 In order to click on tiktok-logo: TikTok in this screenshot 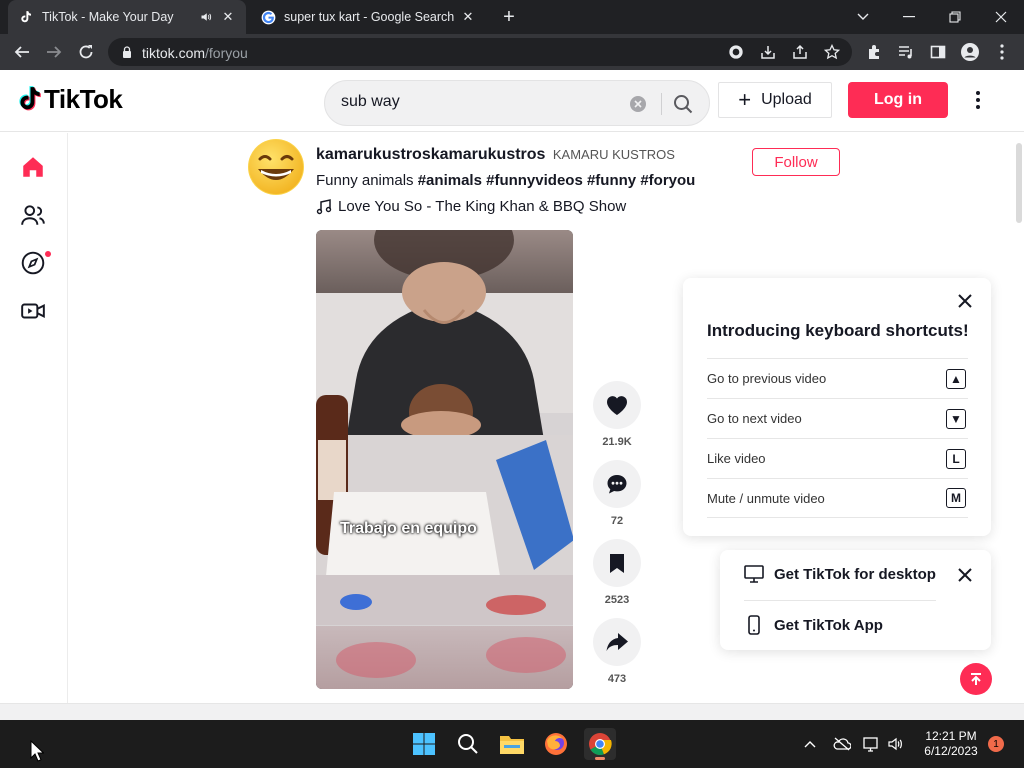, I will do `click(69, 99)`.